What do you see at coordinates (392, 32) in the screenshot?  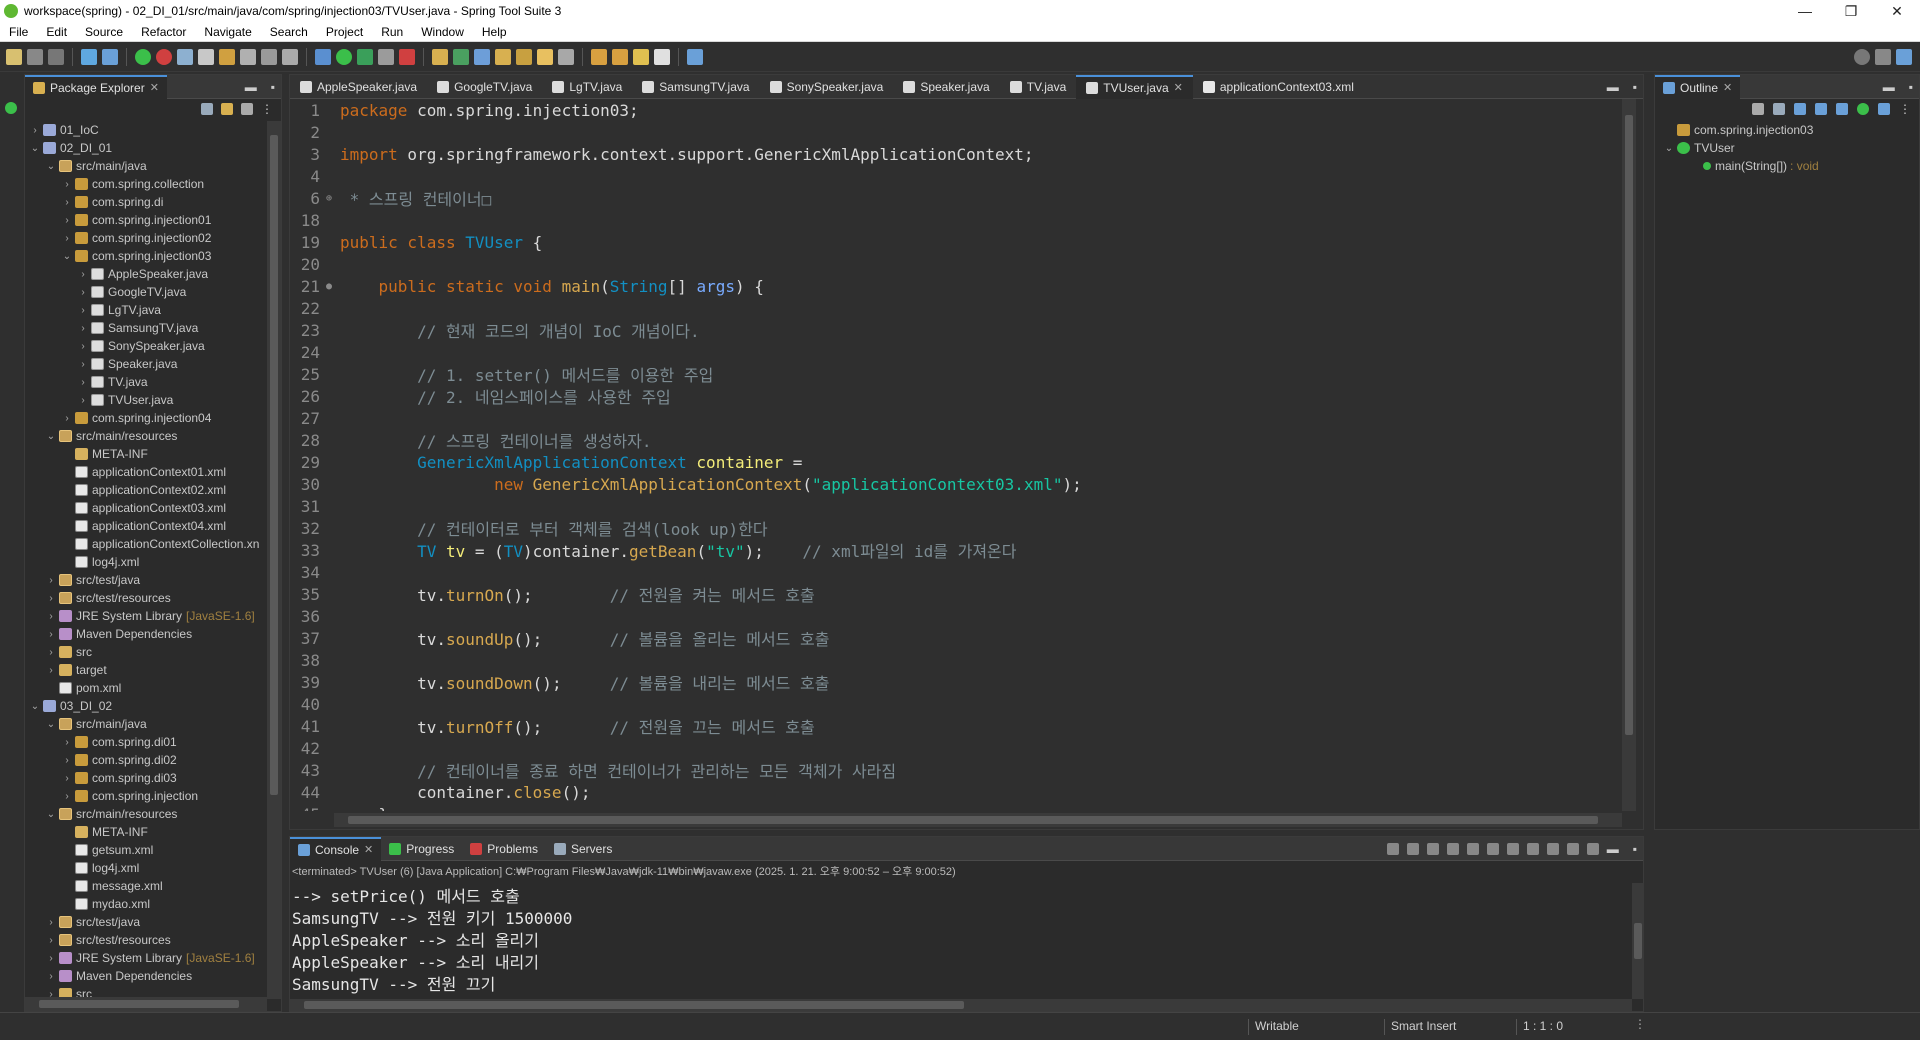 I see `menu-run: Run` at bounding box center [392, 32].